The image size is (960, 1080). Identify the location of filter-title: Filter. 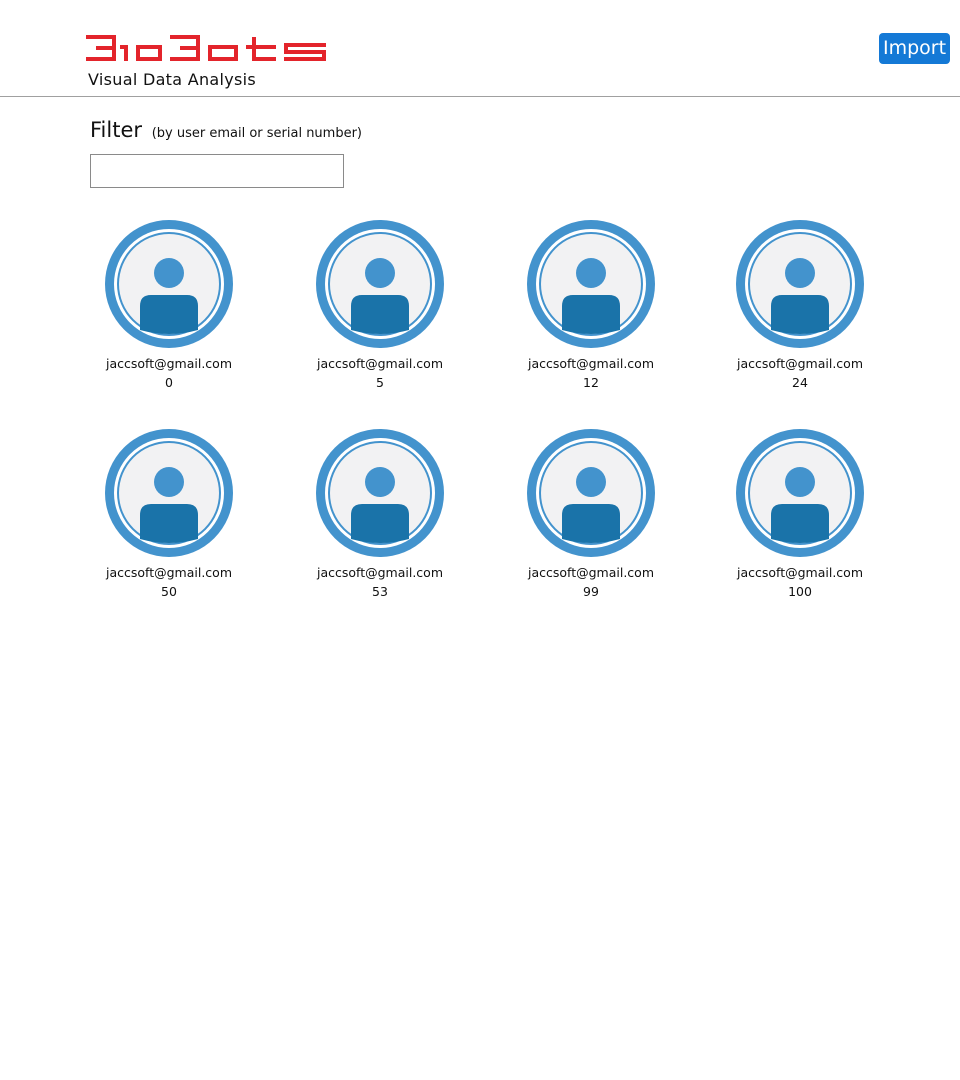
(116, 130).